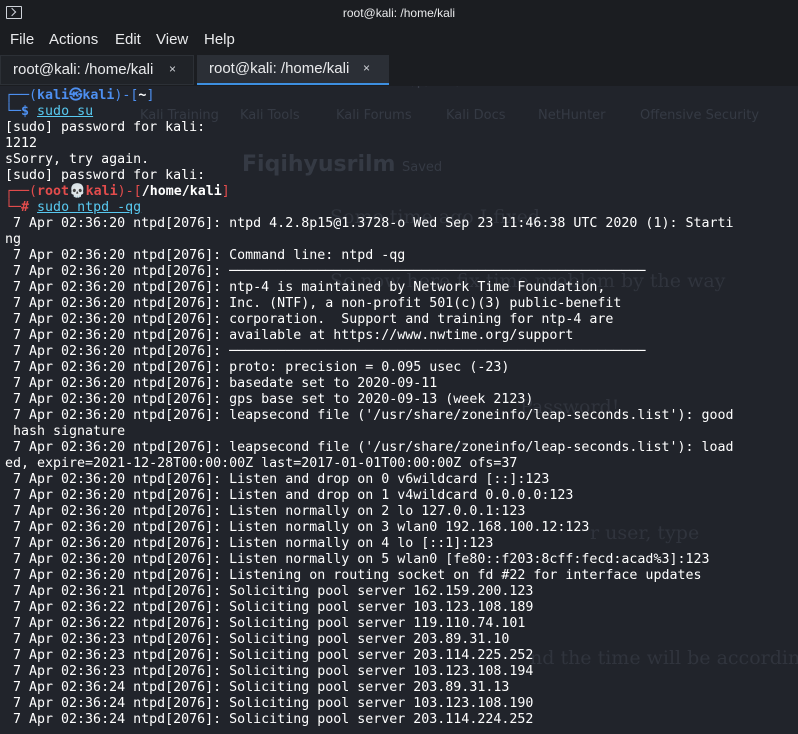 The width and height of the screenshot is (798, 734). I want to click on prompt-line: ┌──(root💀kali)-[/home/kali], so click(117, 192).